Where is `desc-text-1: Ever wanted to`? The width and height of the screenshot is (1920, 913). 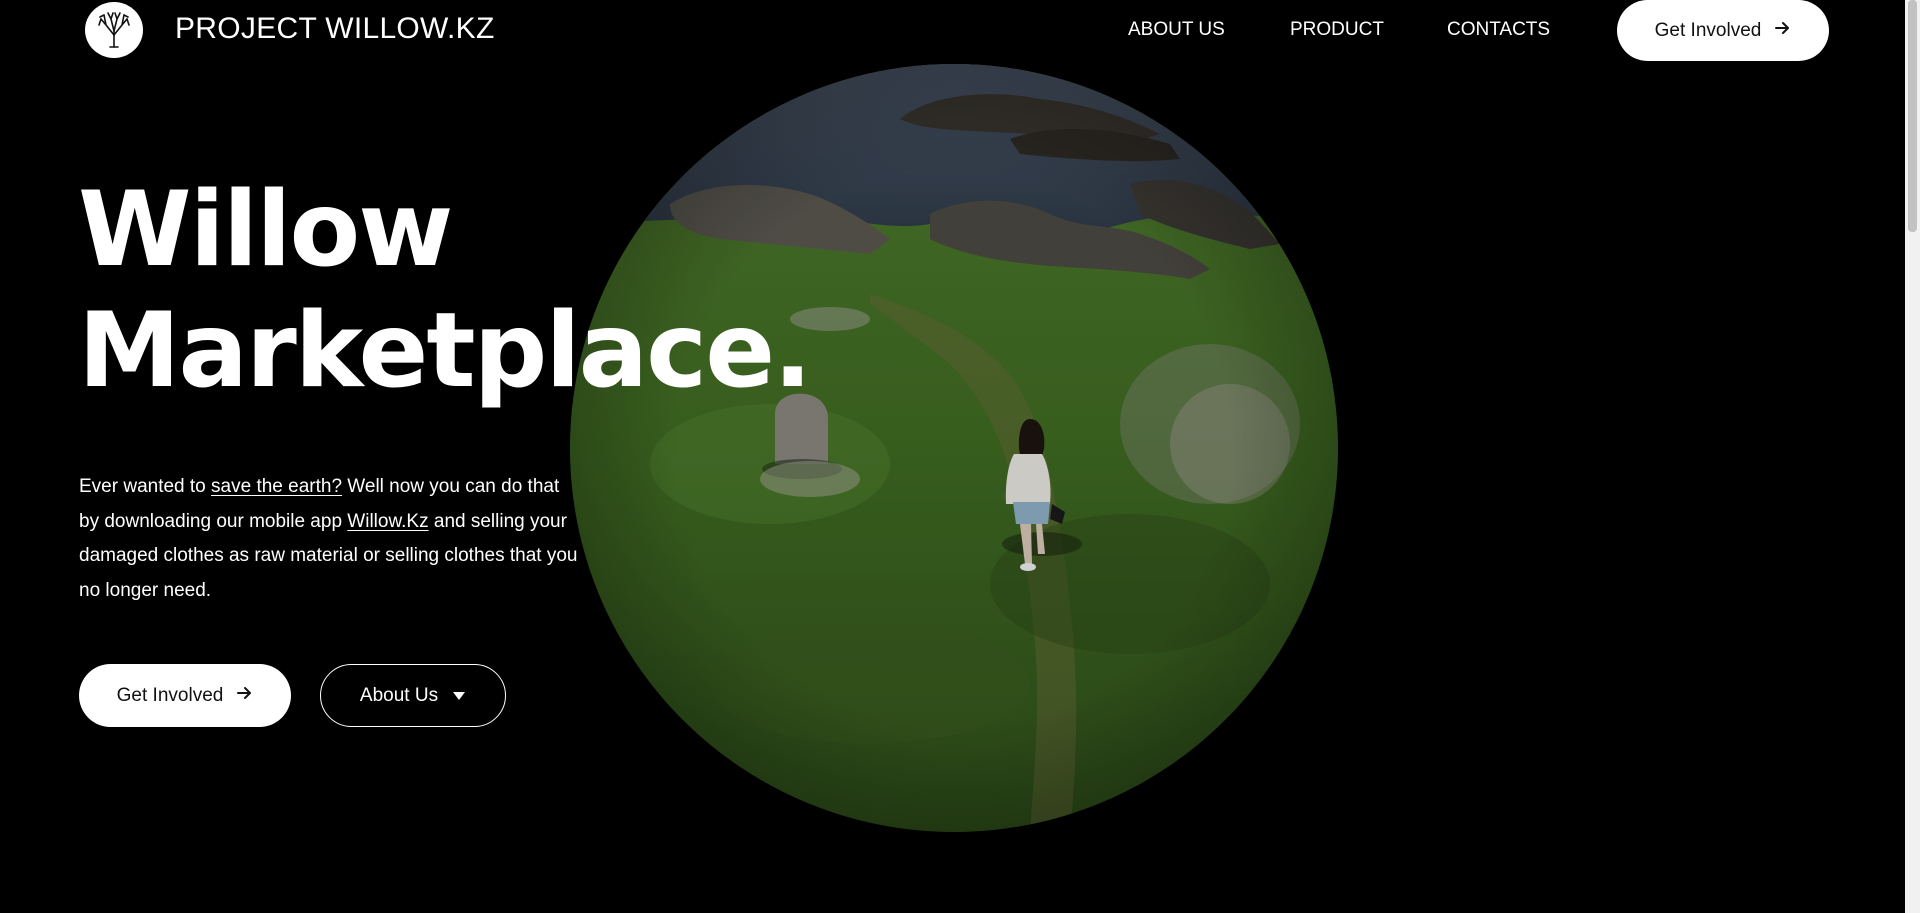 desc-text-1: Ever wanted to is located at coordinates (145, 486).